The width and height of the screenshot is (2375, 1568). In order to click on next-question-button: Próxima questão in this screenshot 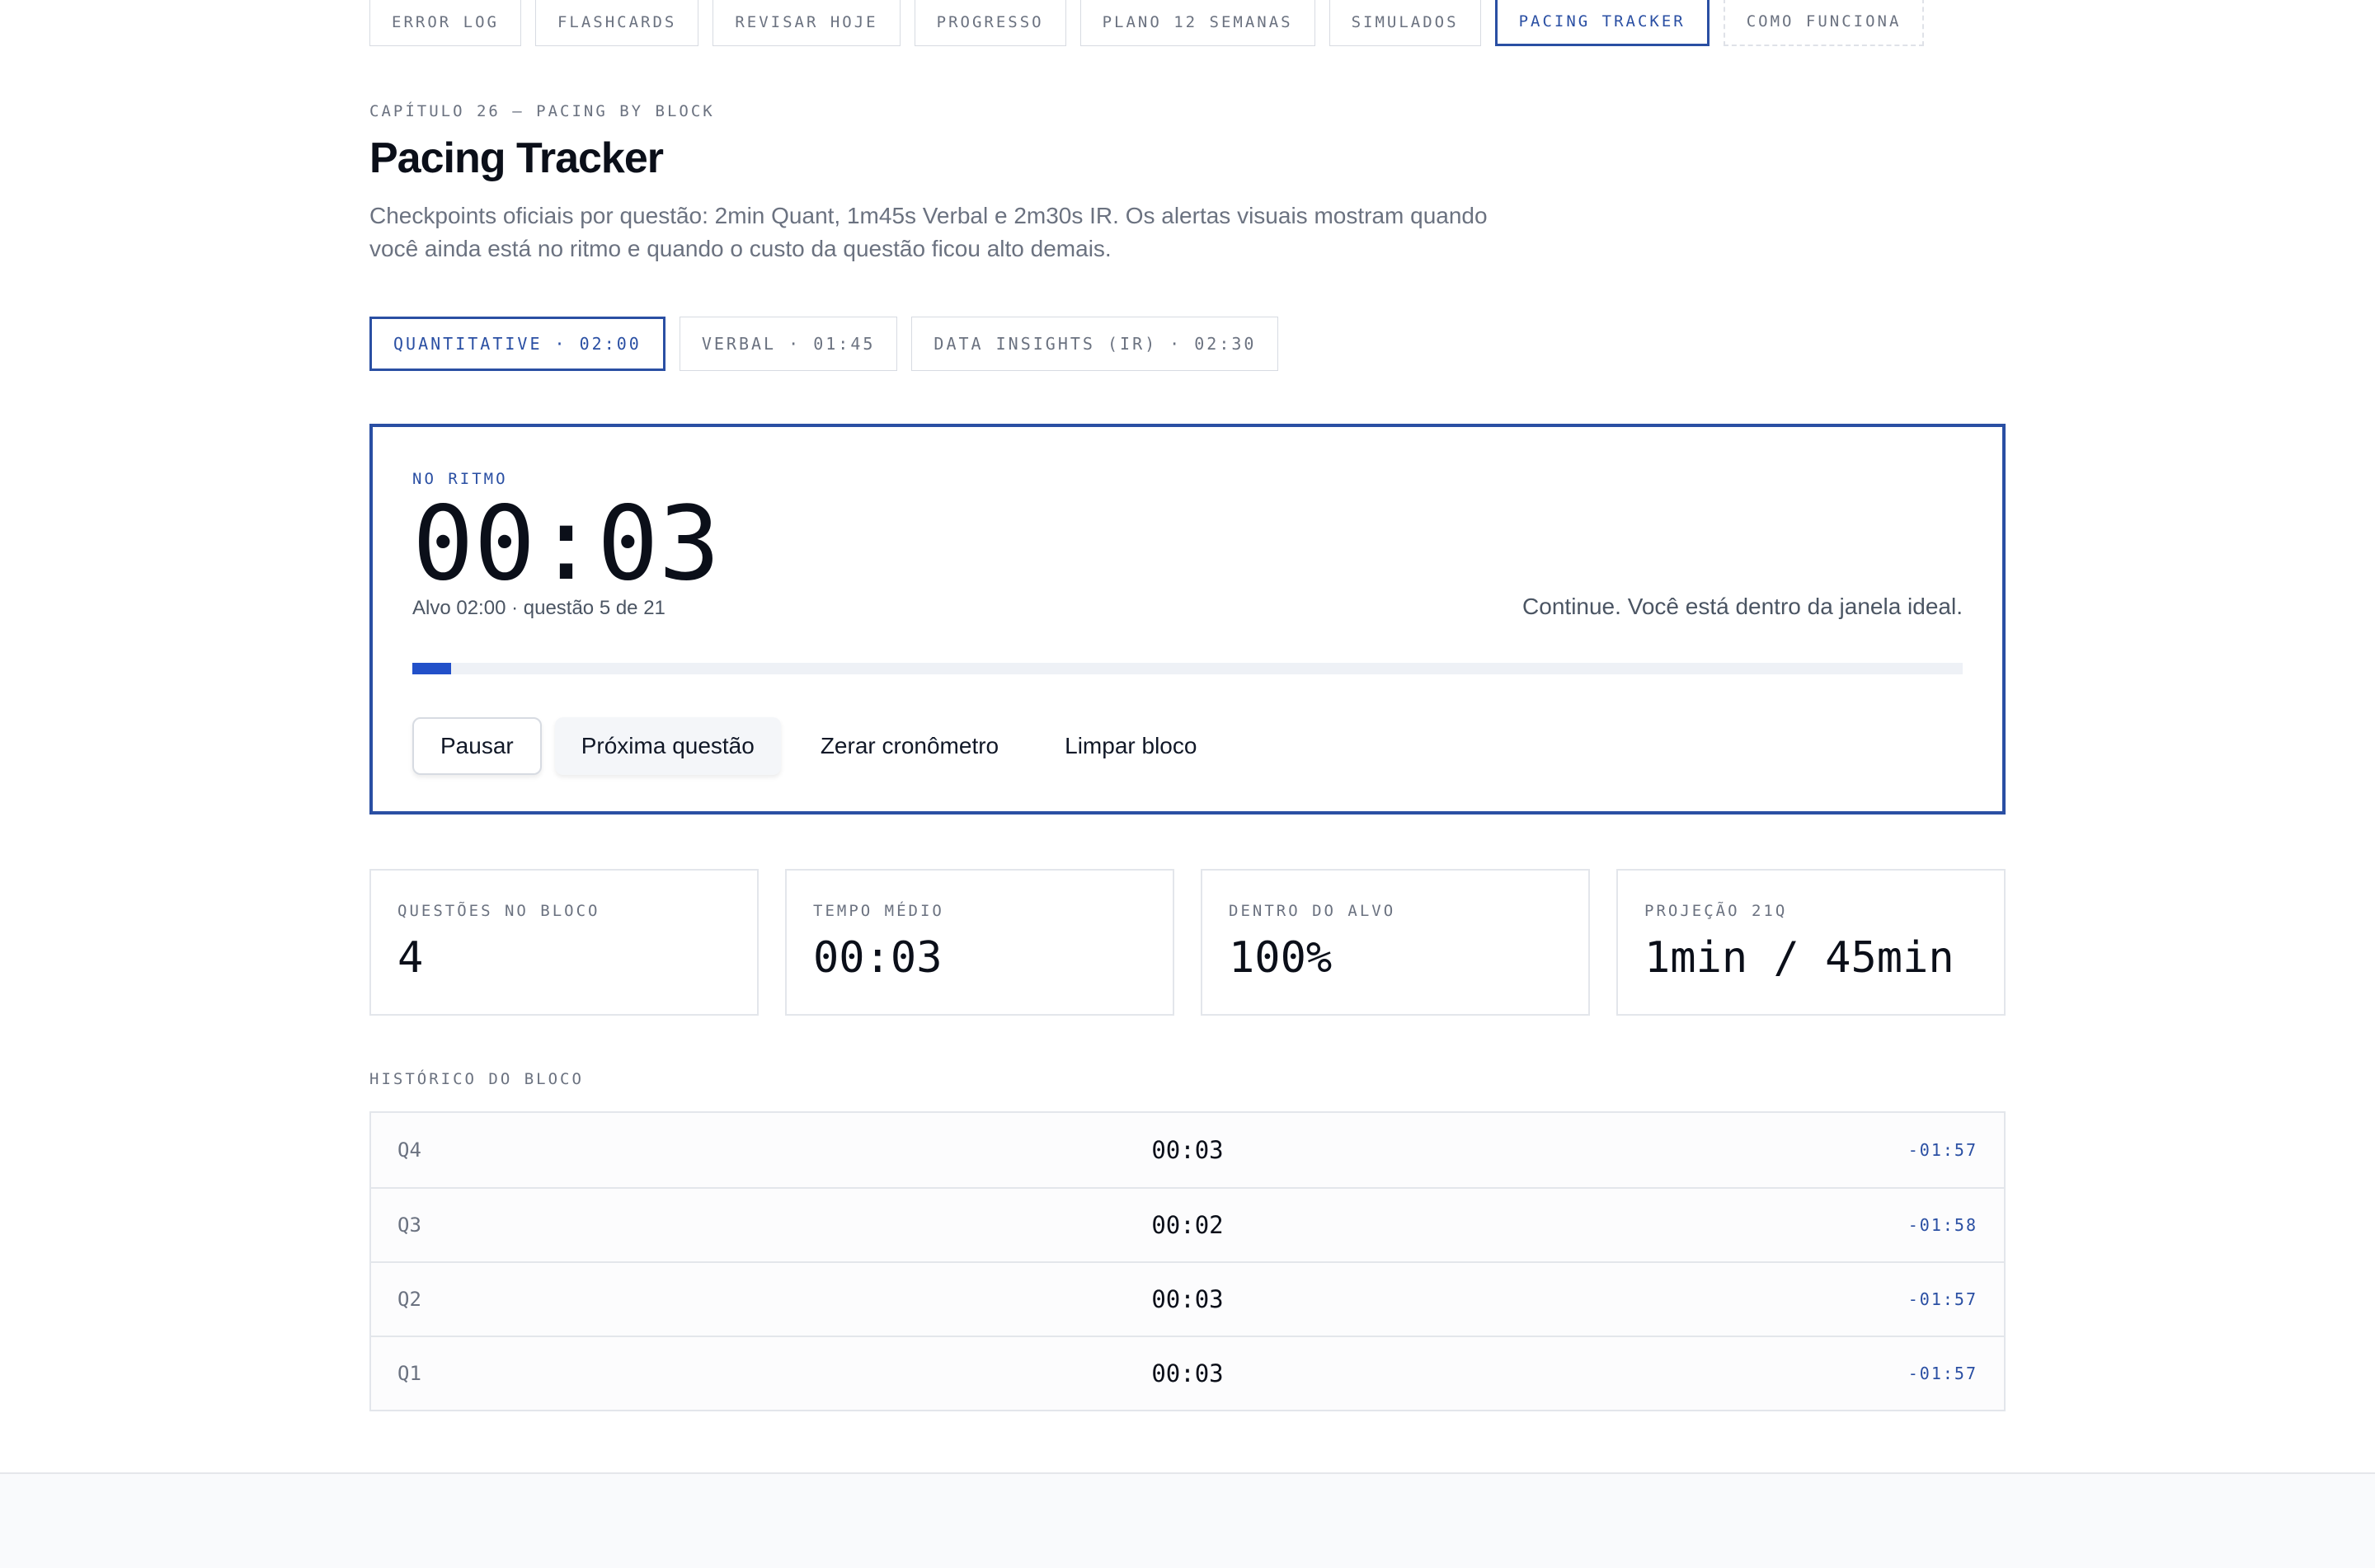, I will do `click(668, 746)`.